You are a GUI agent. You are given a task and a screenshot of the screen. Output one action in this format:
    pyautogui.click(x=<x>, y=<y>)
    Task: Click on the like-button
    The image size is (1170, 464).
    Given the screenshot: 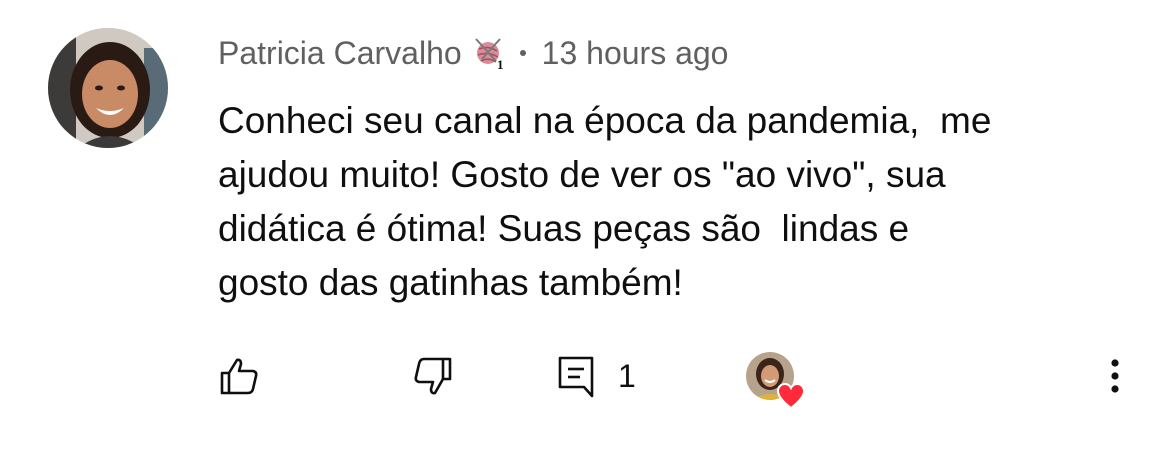 What is the action you would take?
    pyautogui.click(x=239, y=376)
    